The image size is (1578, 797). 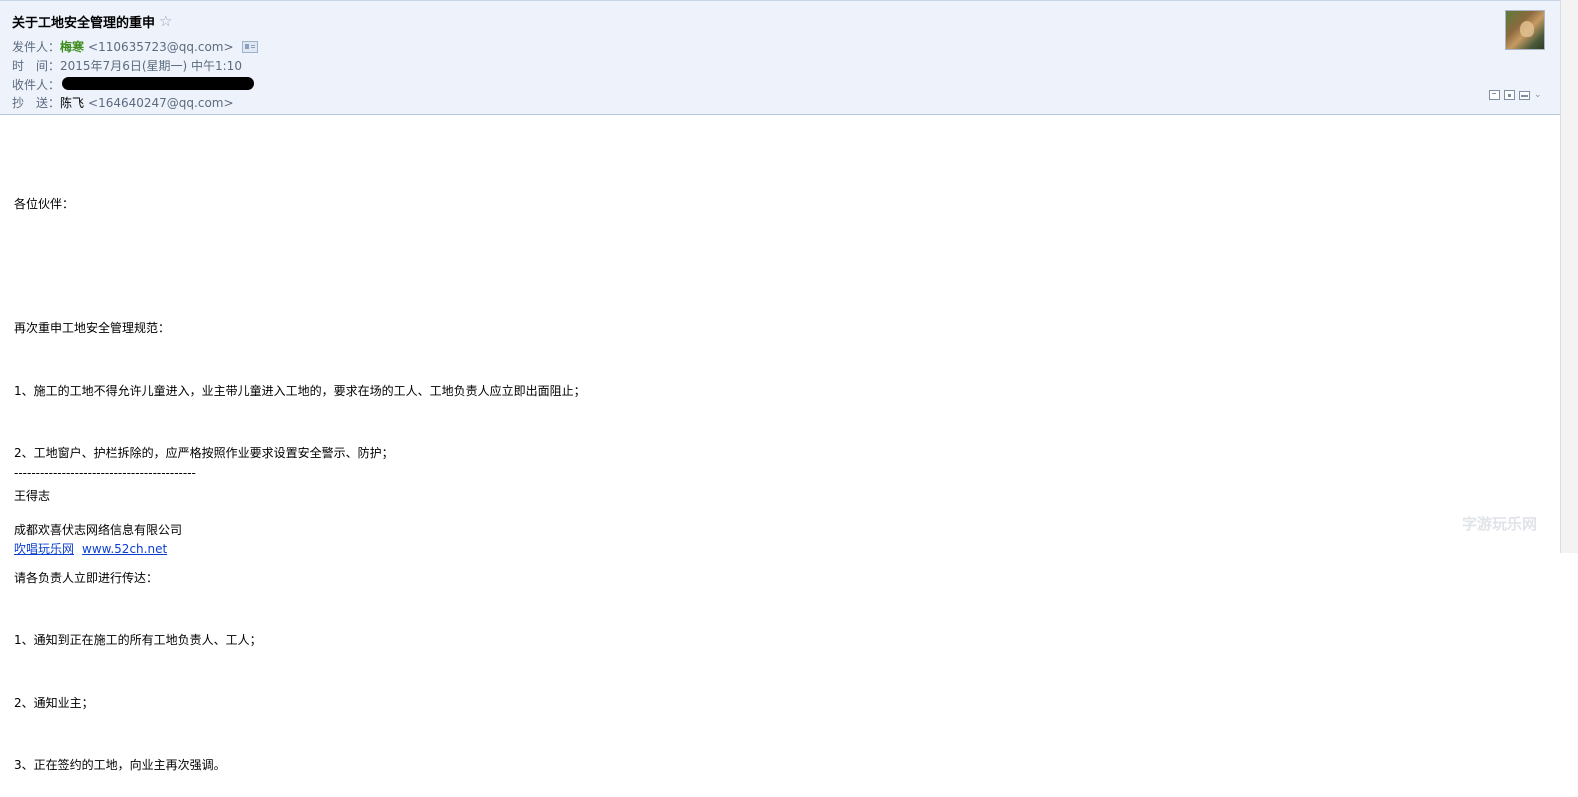 I want to click on cc-row: 抄 送： 陈飞 <164640247@qq.com>, so click(x=123, y=102).